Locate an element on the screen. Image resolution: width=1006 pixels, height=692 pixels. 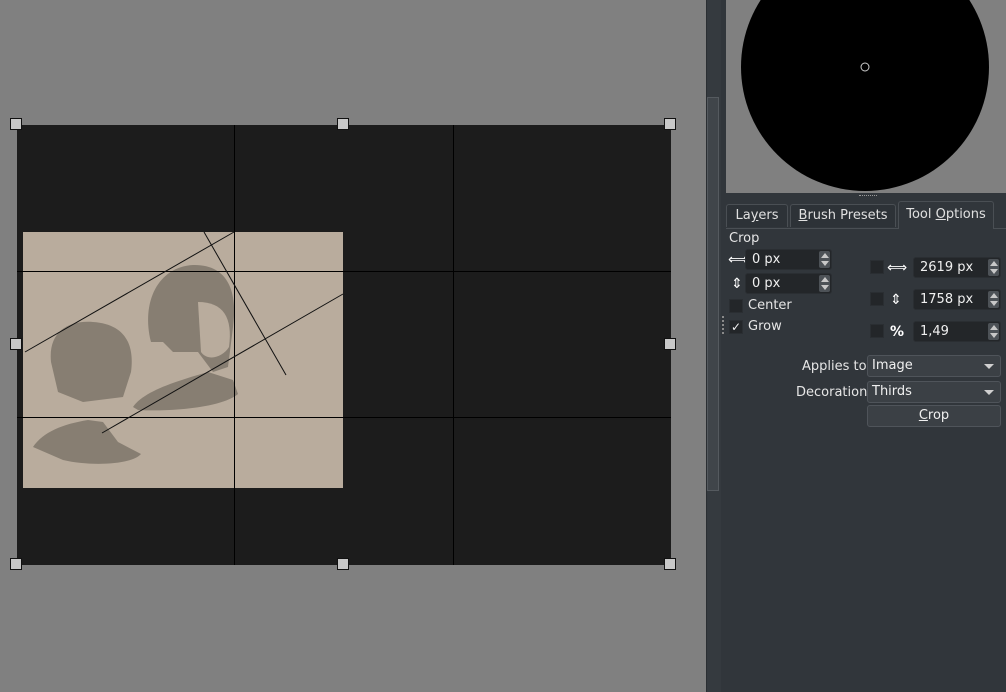
section-title: Crop is located at coordinates (744, 238).